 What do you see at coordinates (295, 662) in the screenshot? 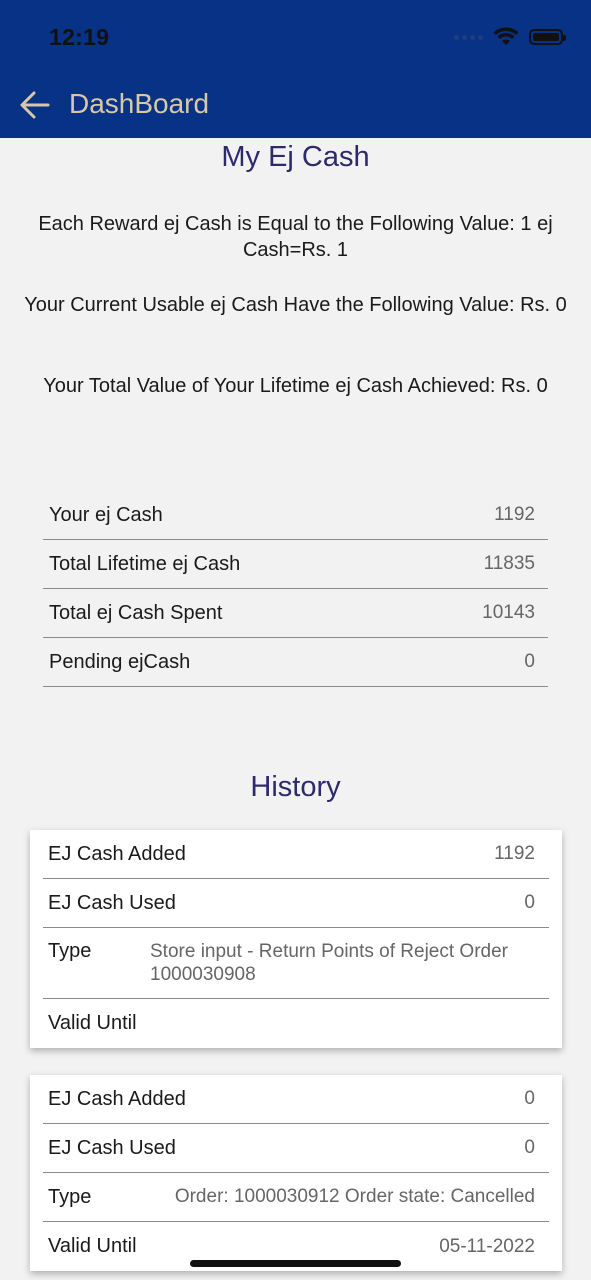
I see `summary-row-pending: Pending ejCash 0` at bounding box center [295, 662].